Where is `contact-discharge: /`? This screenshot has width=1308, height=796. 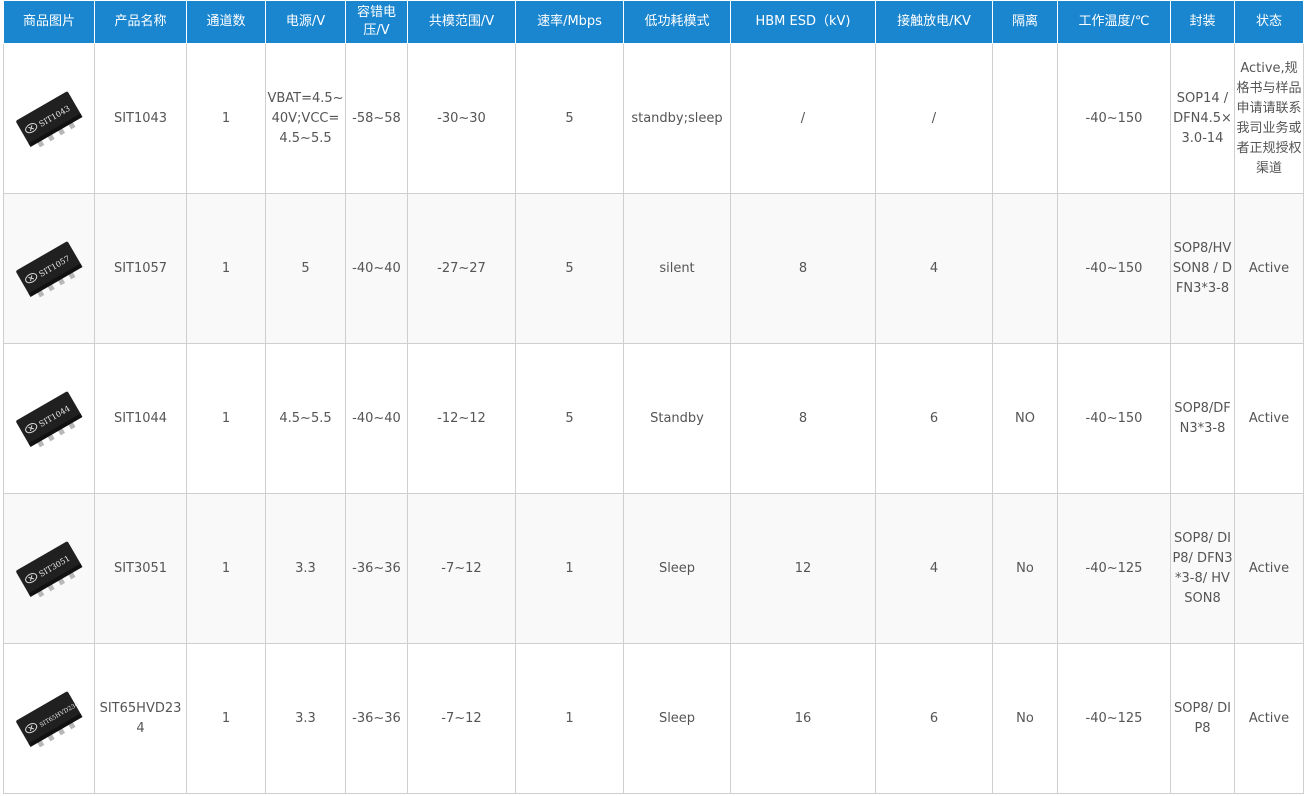
contact-discharge: / is located at coordinates (934, 118).